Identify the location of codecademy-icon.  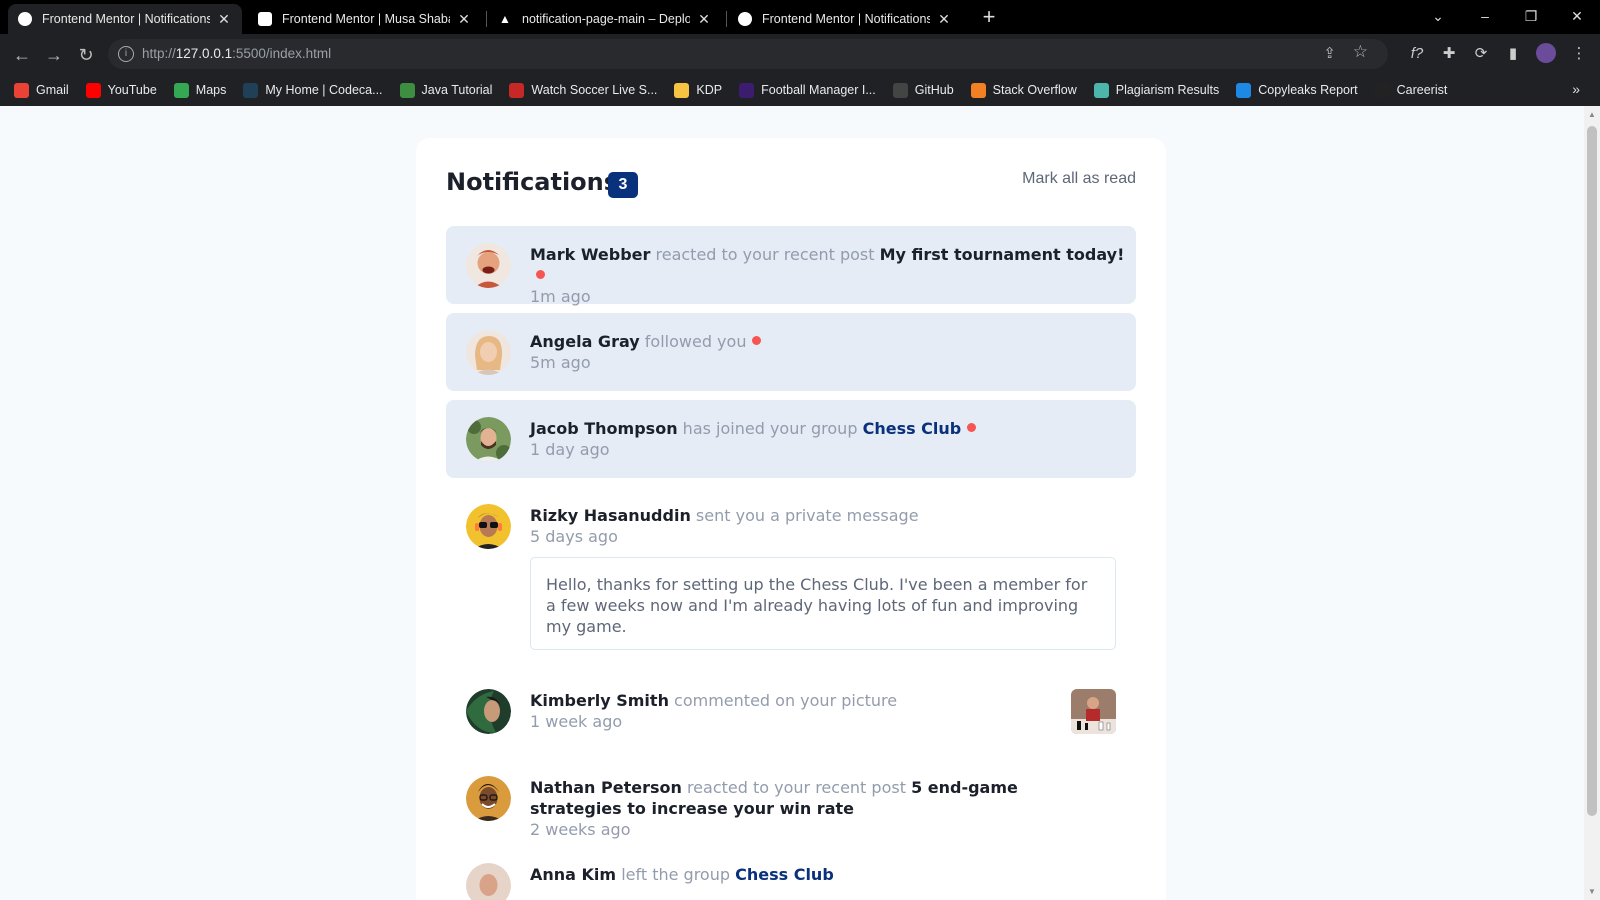
(251, 90).